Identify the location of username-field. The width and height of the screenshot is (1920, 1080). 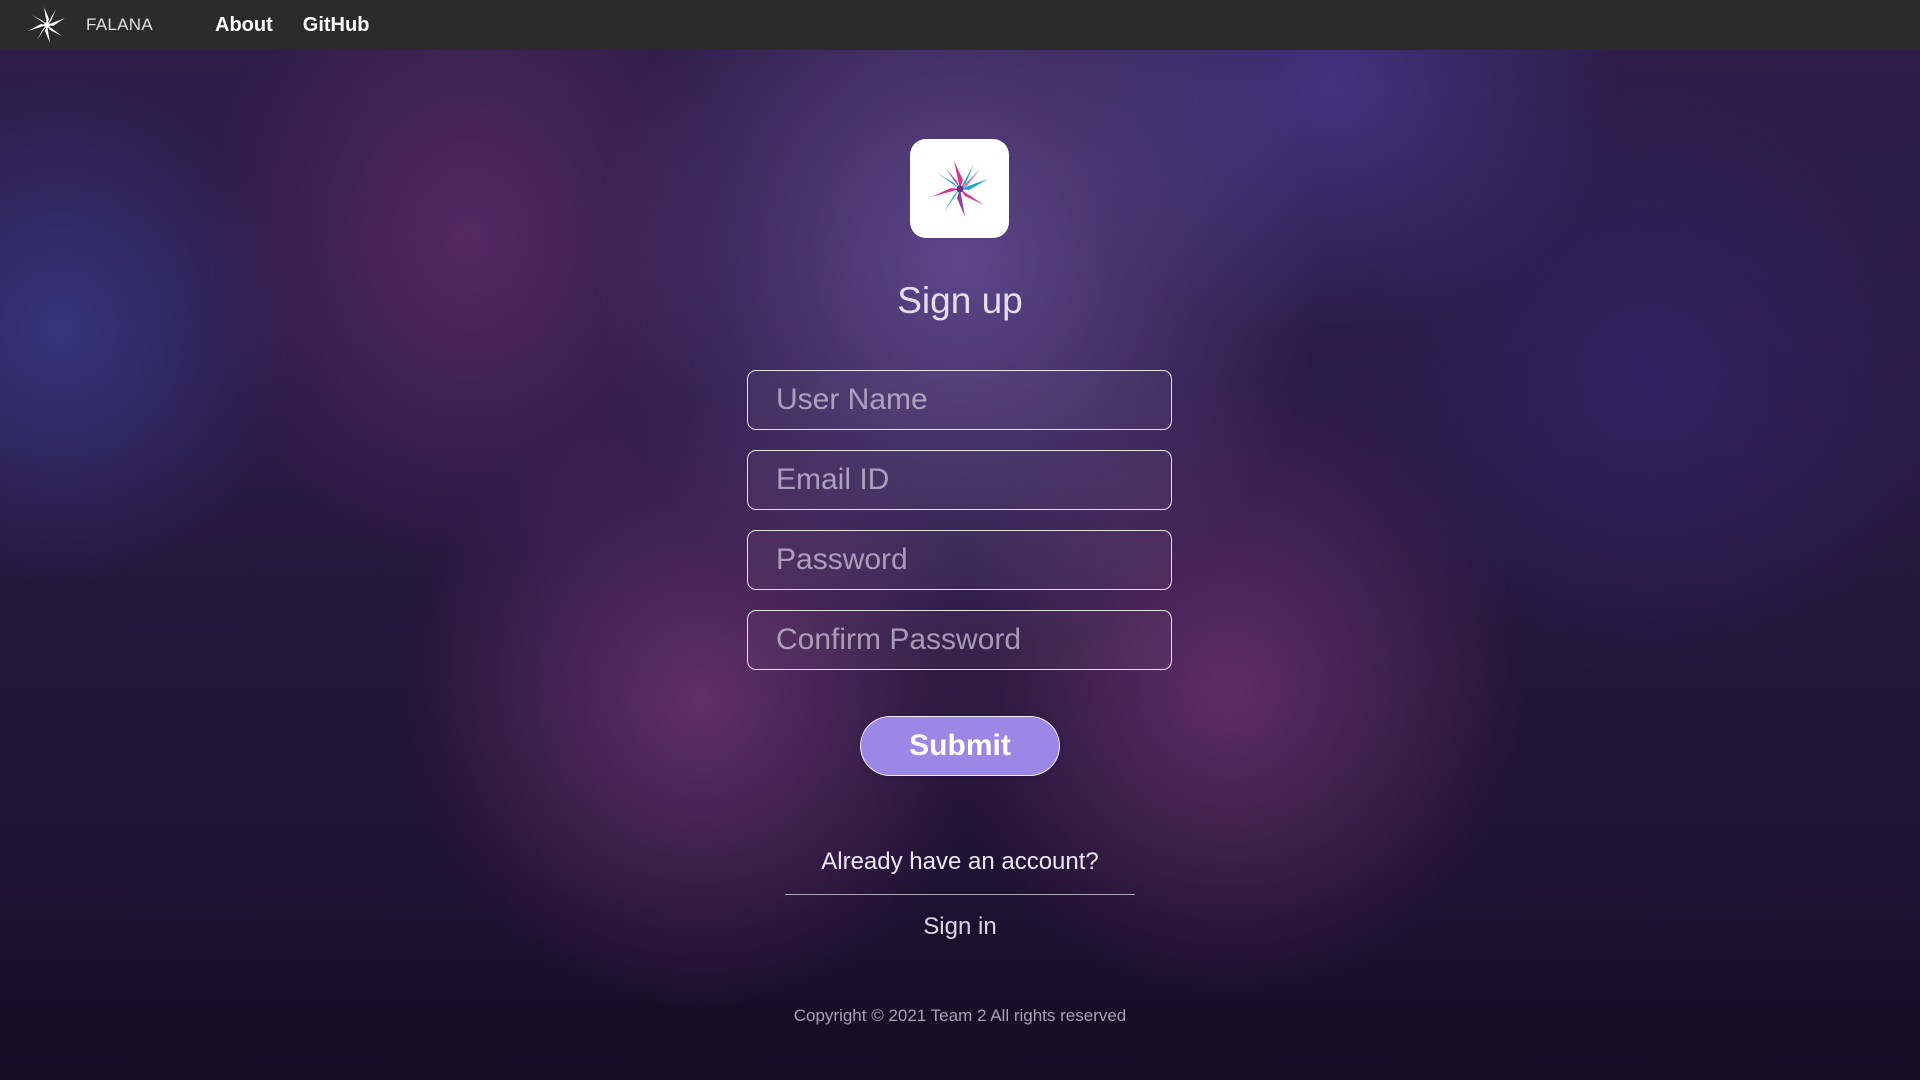
(959, 400).